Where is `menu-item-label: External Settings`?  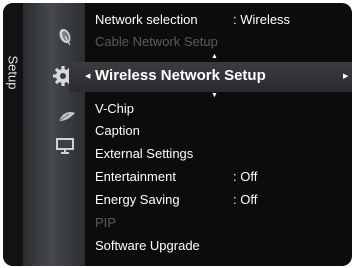 menu-item-label: External Settings is located at coordinates (144, 153).